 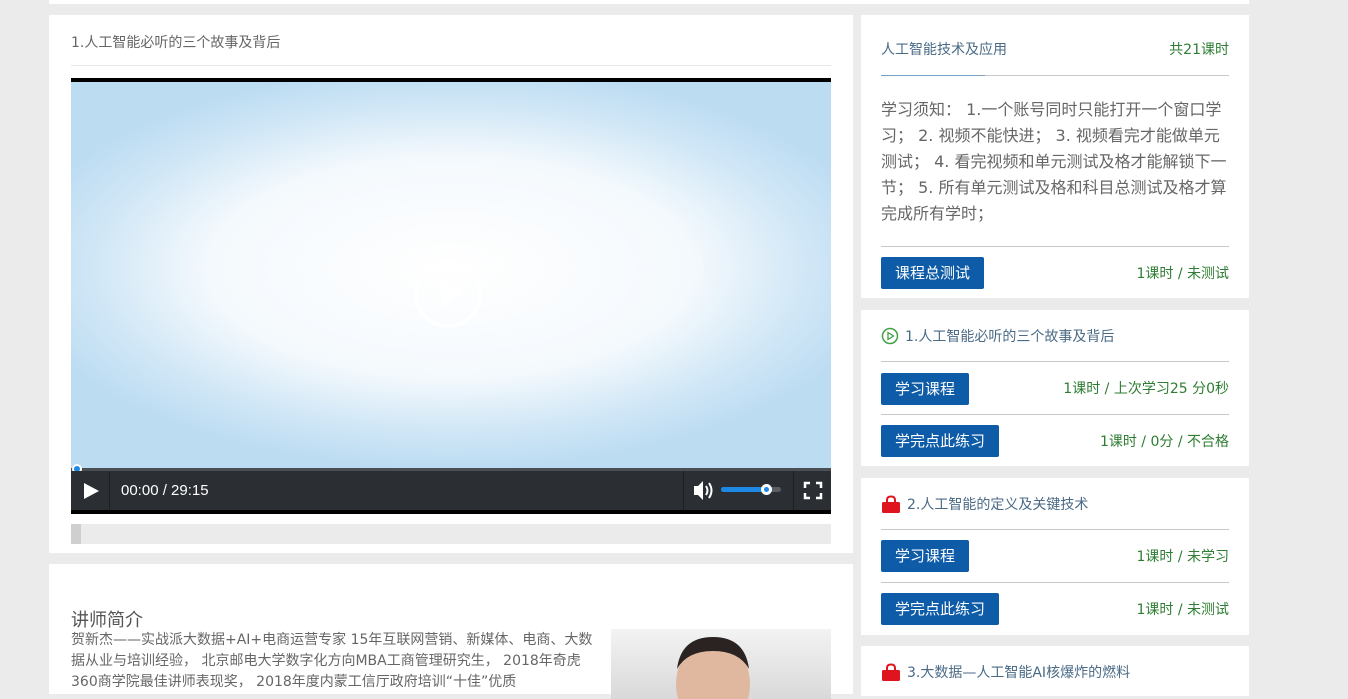 I want to click on study-status: 1课时 / 未学习, so click(x=1182, y=557).